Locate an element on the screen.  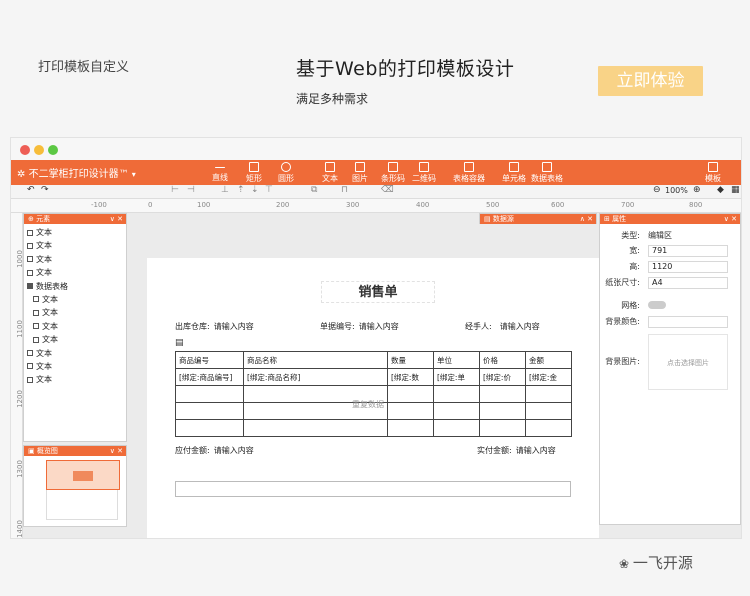
chevron-down-icon: ▾ is located at coordinates (134, 174).